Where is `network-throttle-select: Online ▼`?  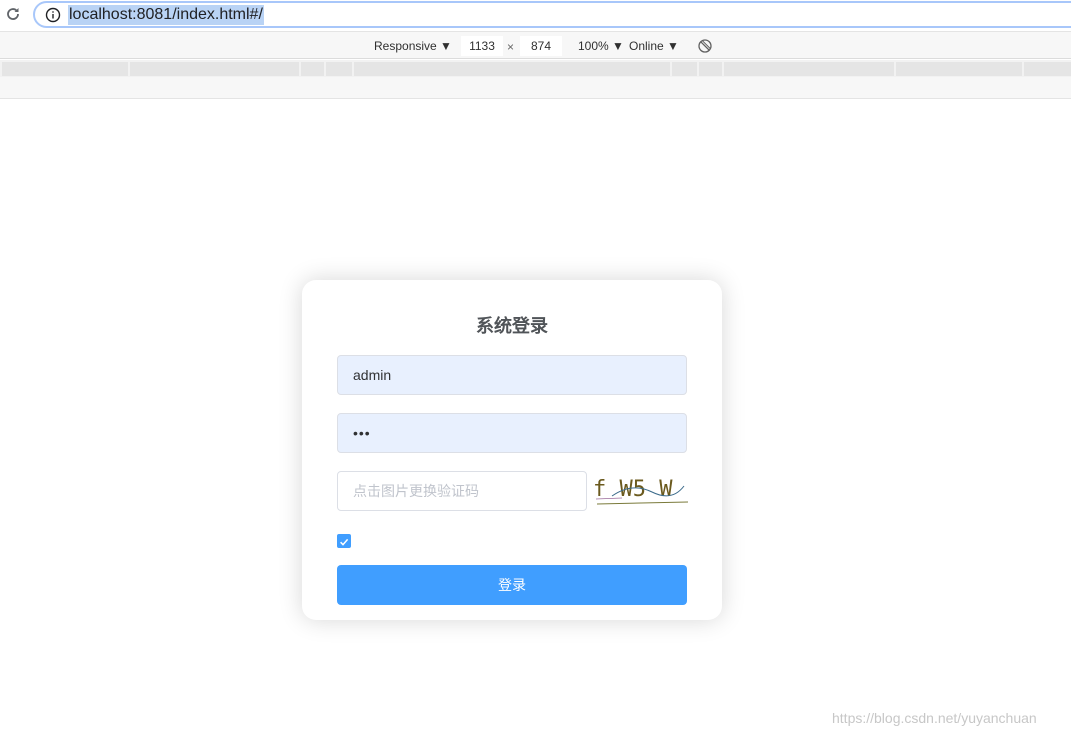
network-throttle-select: Online ▼ is located at coordinates (654, 46).